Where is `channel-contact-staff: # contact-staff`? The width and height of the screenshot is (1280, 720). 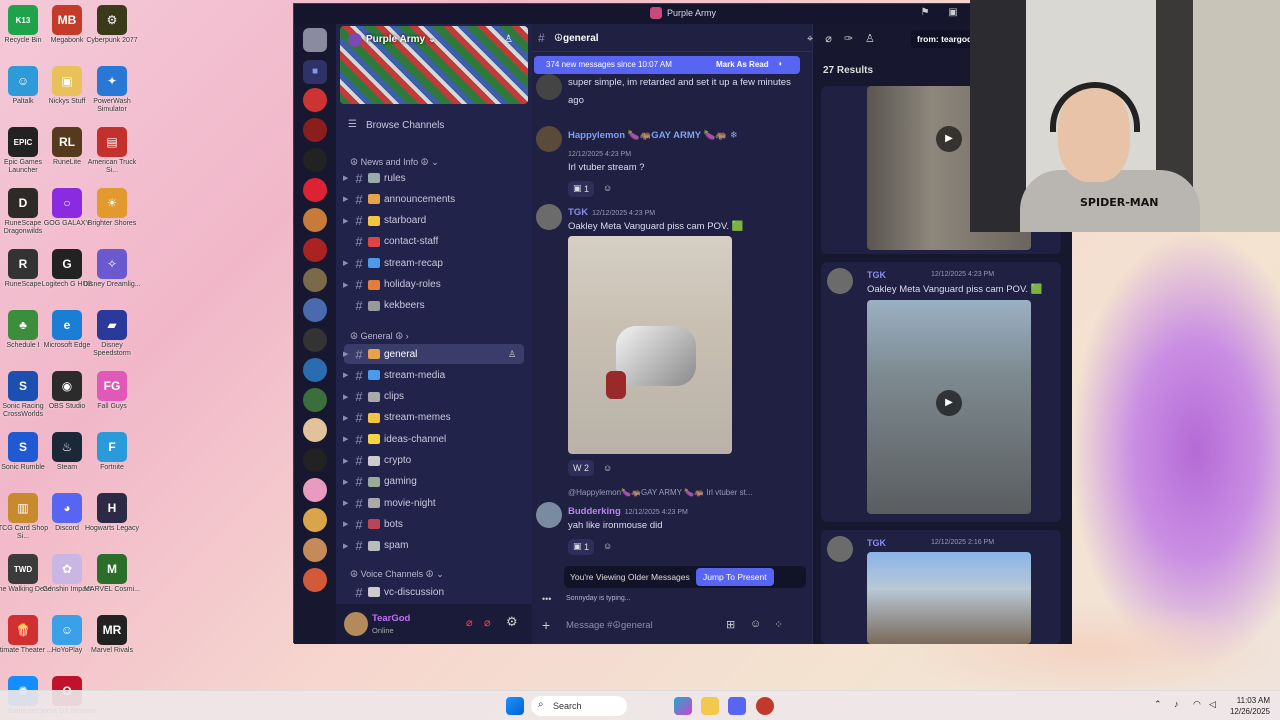 channel-contact-staff: # contact-staff is located at coordinates (434, 242).